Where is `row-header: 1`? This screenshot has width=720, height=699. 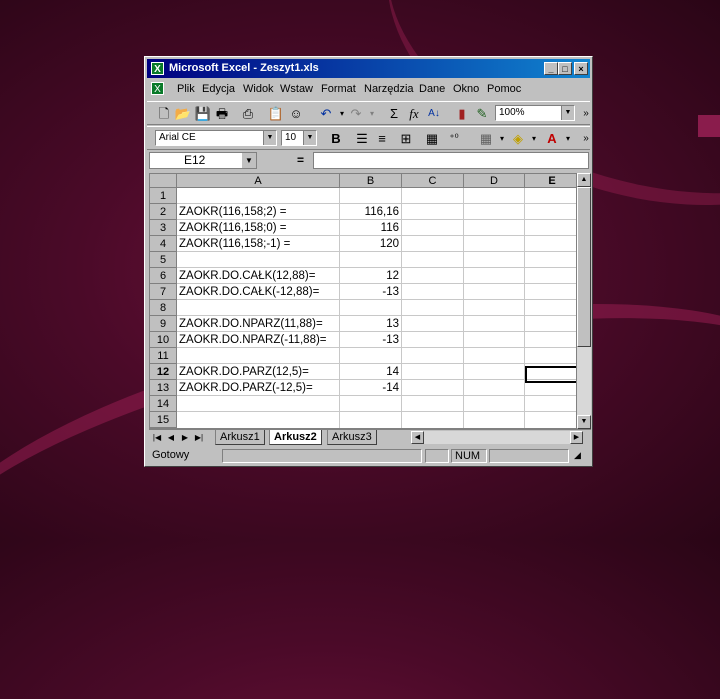 row-header: 1 is located at coordinates (163, 196).